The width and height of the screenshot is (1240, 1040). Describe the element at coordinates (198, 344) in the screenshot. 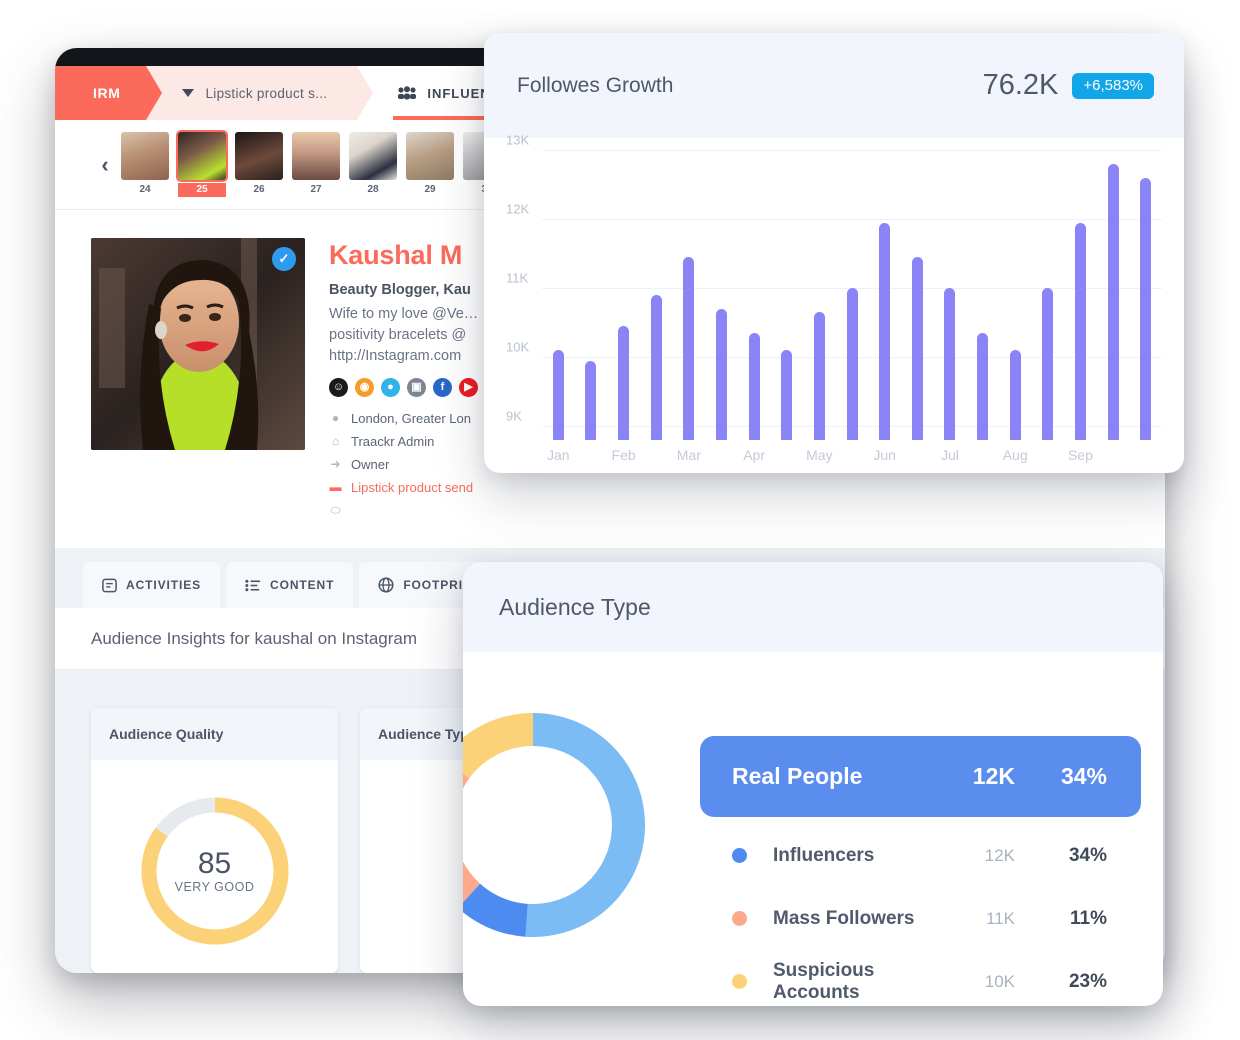

I see `avatar-photo` at that location.